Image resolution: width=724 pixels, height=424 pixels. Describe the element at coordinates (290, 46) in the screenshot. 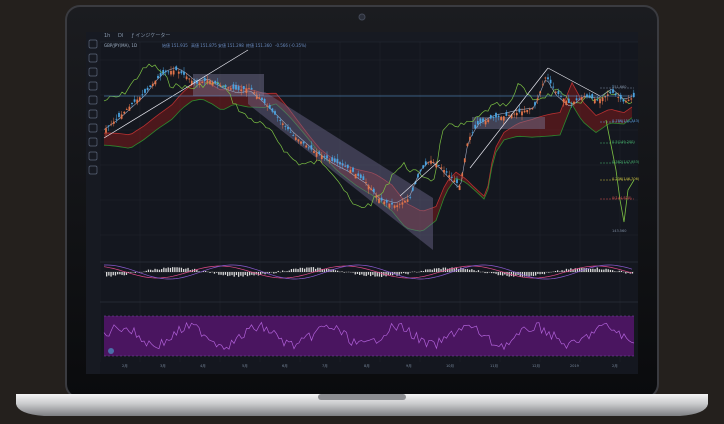

I see `change-value: -0.566 (-0.35%)` at that location.